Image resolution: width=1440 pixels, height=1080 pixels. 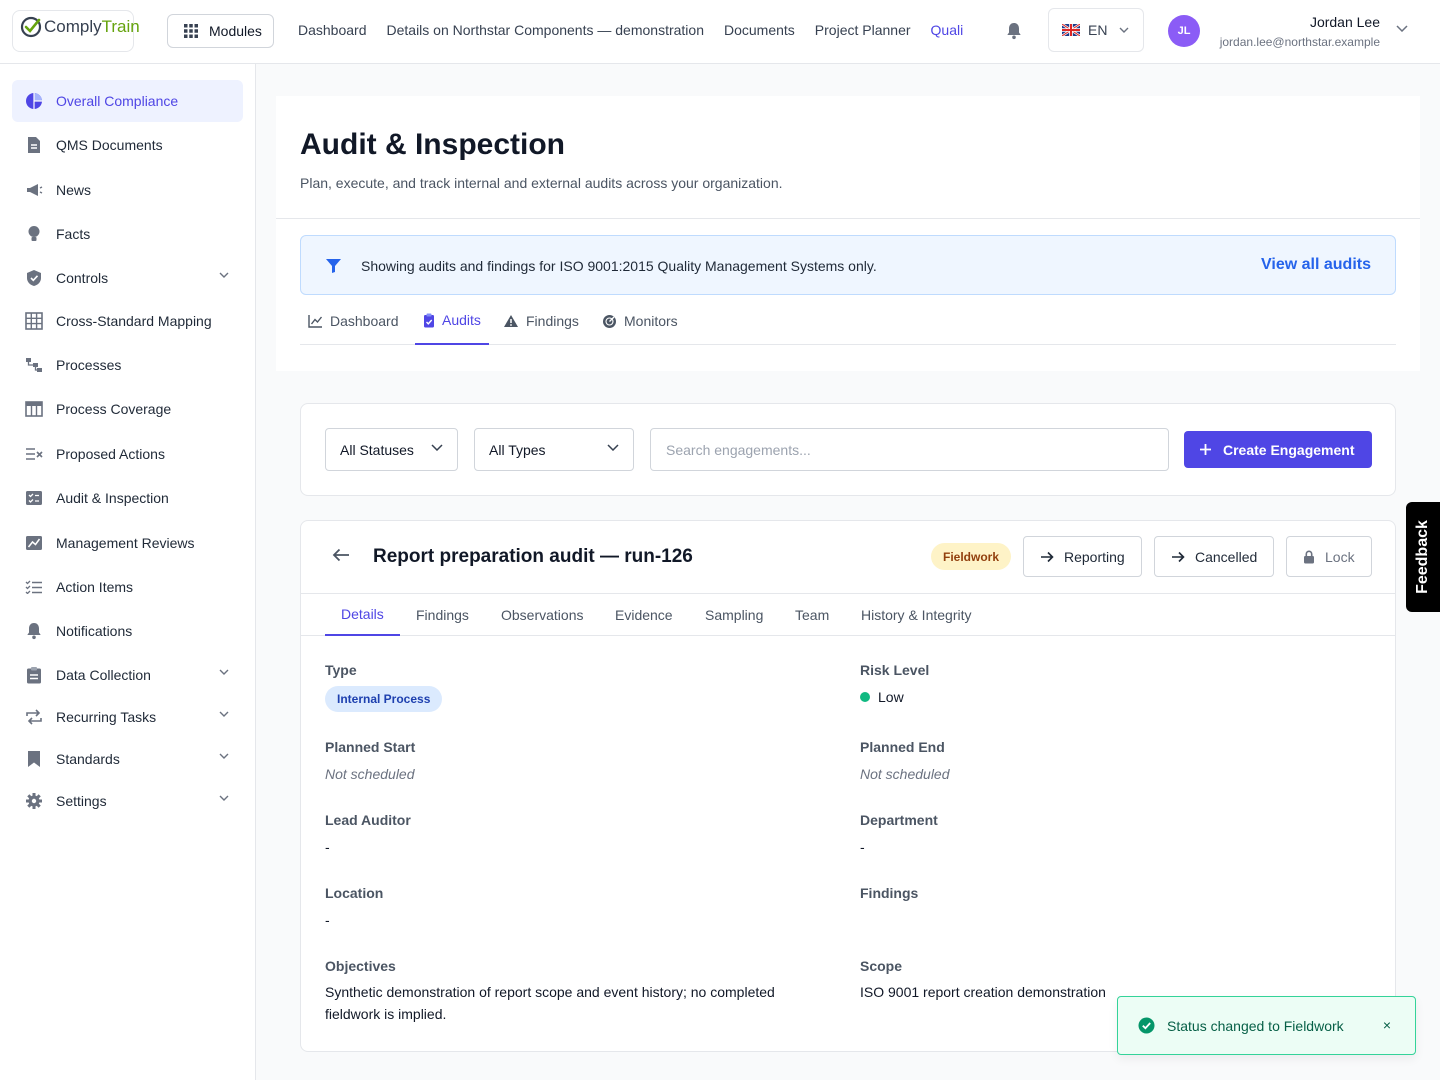 What do you see at coordinates (127, 409) in the screenshot?
I see `sidebar-item-process-coverage: Process Coverage` at bounding box center [127, 409].